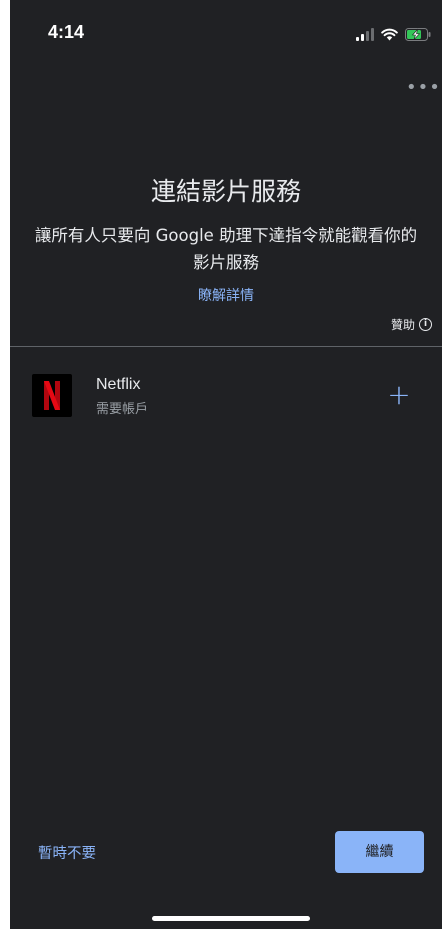 This screenshot has height=929, width=442. I want to click on plus-icon: +, so click(399, 394).